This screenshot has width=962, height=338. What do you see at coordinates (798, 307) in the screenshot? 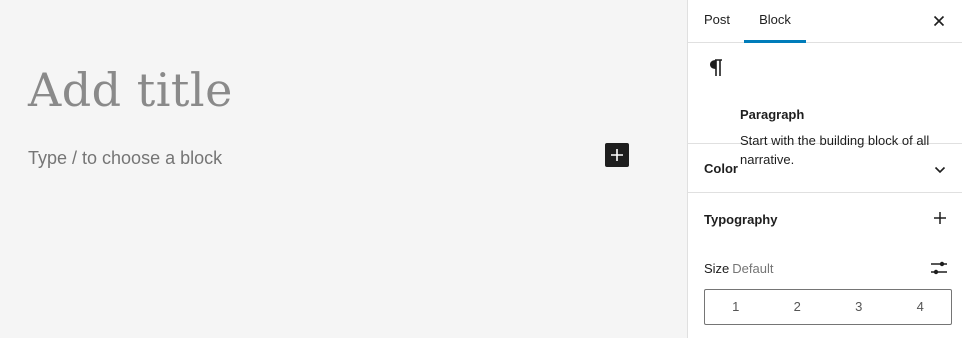
I see `font-size-option-2: 2` at bounding box center [798, 307].